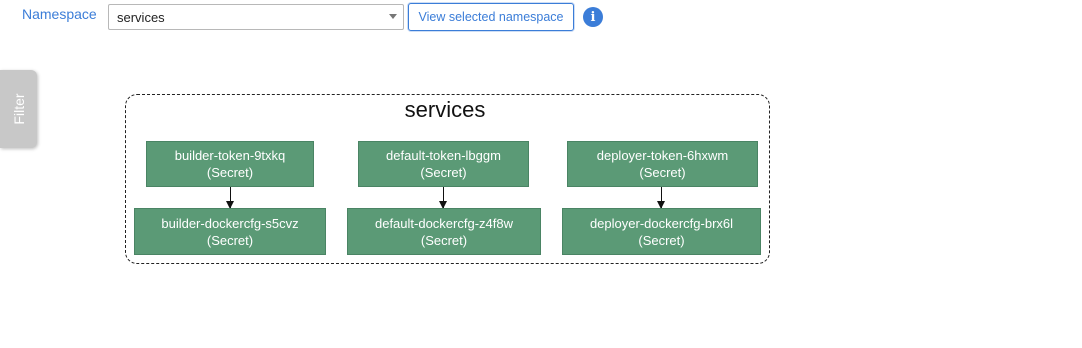 Image resolution: width=1082 pixels, height=348 pixels. I want to click on graph-node-secret: builder-token-9txkq (Secret), so click(230, 164).